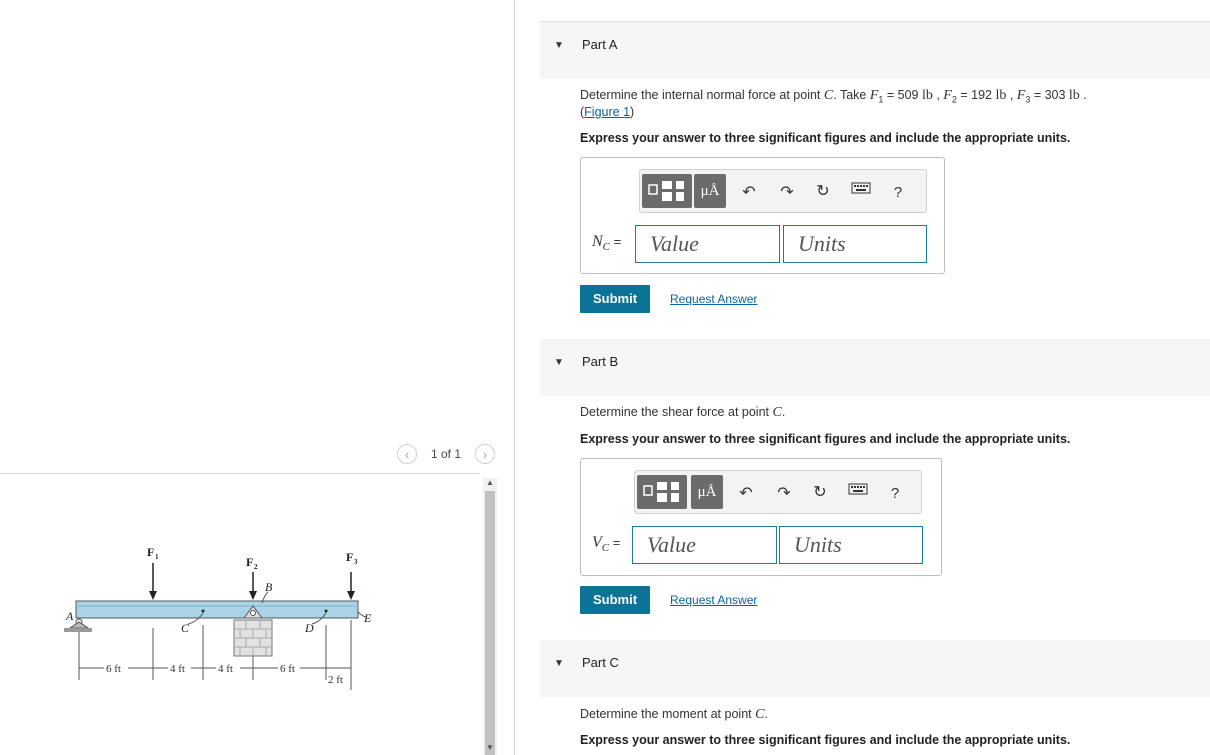 Image resolution: width=1210 pixels, height=755 pixels. Describe the element at coordinates (249, 562) in the screenshot. I see `label-F2: F` at that location.